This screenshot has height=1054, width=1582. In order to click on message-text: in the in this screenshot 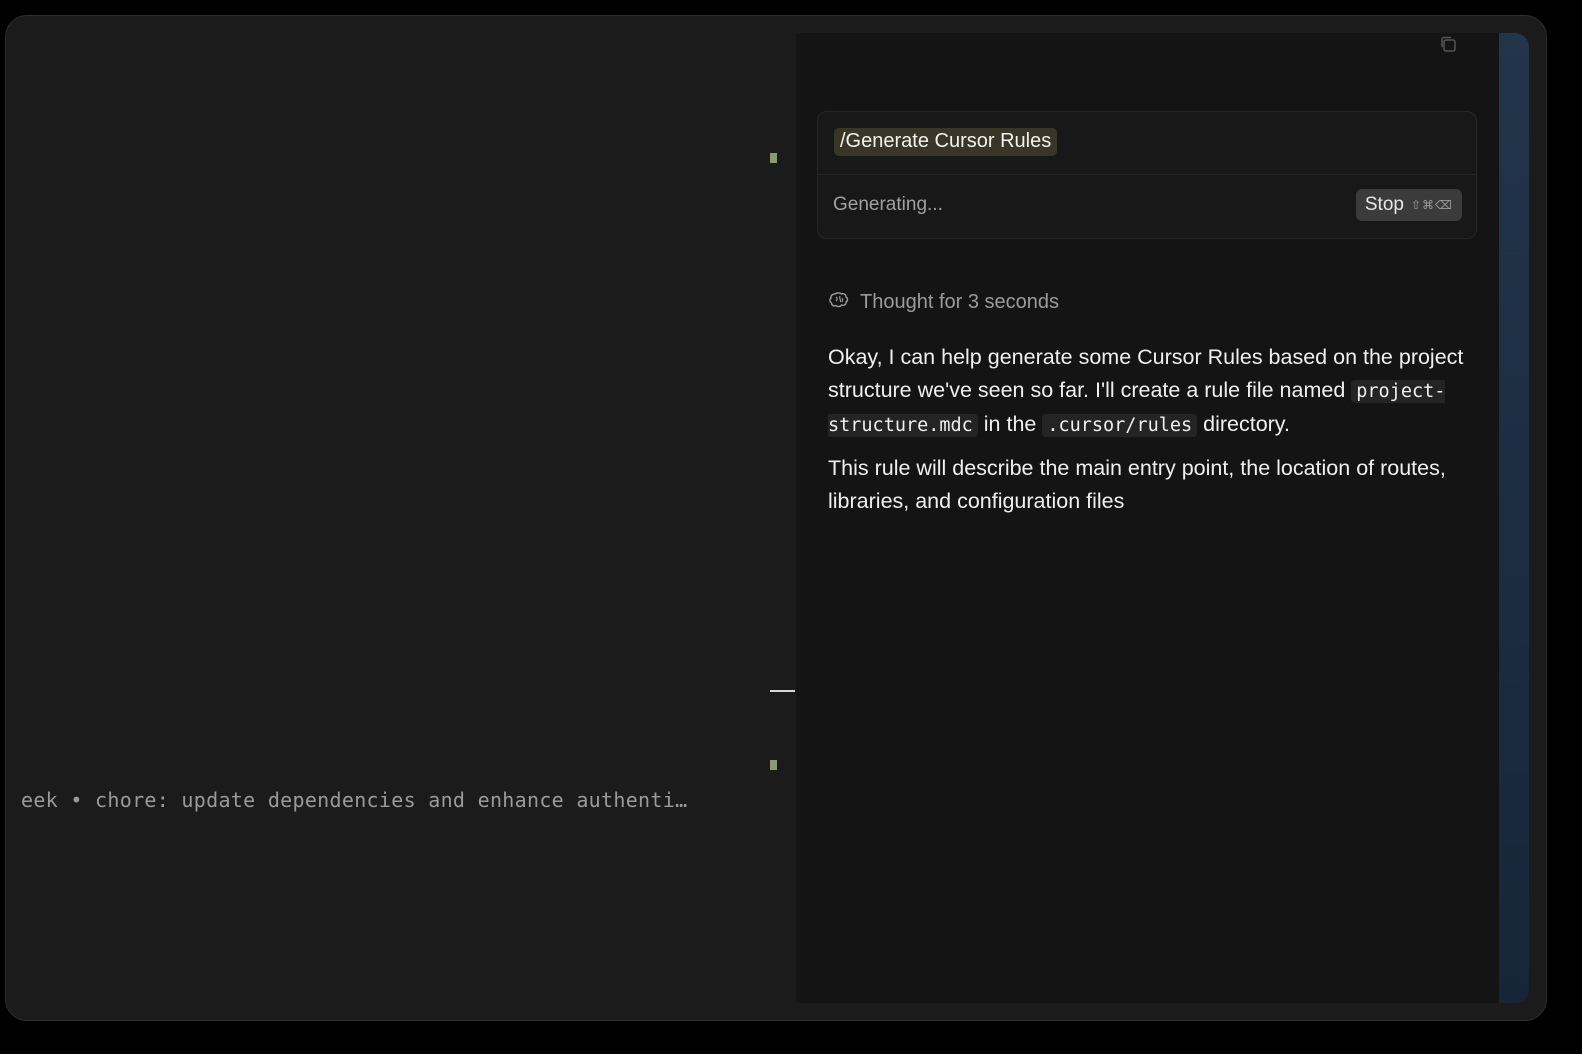, I will do `click(1010, 424)`.